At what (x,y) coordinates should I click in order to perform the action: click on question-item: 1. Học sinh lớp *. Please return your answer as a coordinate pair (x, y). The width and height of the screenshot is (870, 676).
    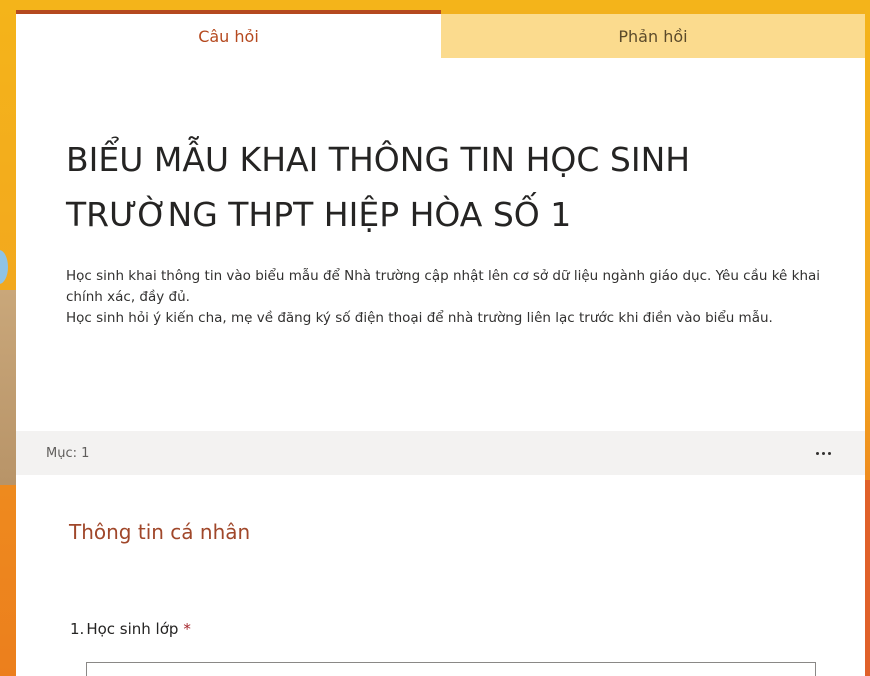
    Looking at the image, I should click on (450, 648).